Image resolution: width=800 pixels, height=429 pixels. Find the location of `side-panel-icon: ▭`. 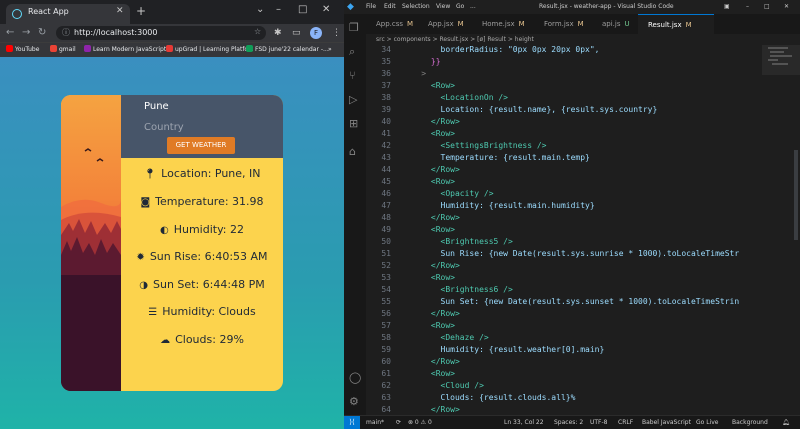

side-panel-icon: ▭ is located at coordinates (296, 33).